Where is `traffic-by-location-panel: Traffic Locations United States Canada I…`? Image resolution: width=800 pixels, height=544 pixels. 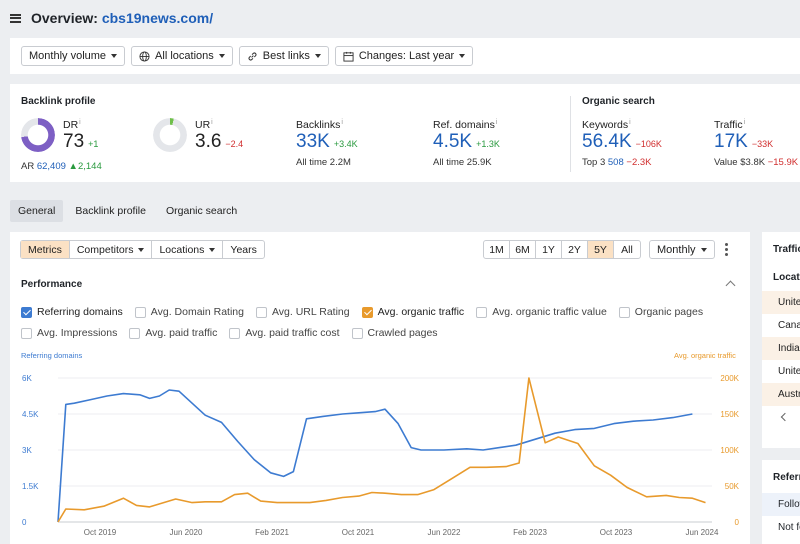
traffic-by-location-panel: Traffic Locations United States Canada I… is located at coordinates (781, 340).